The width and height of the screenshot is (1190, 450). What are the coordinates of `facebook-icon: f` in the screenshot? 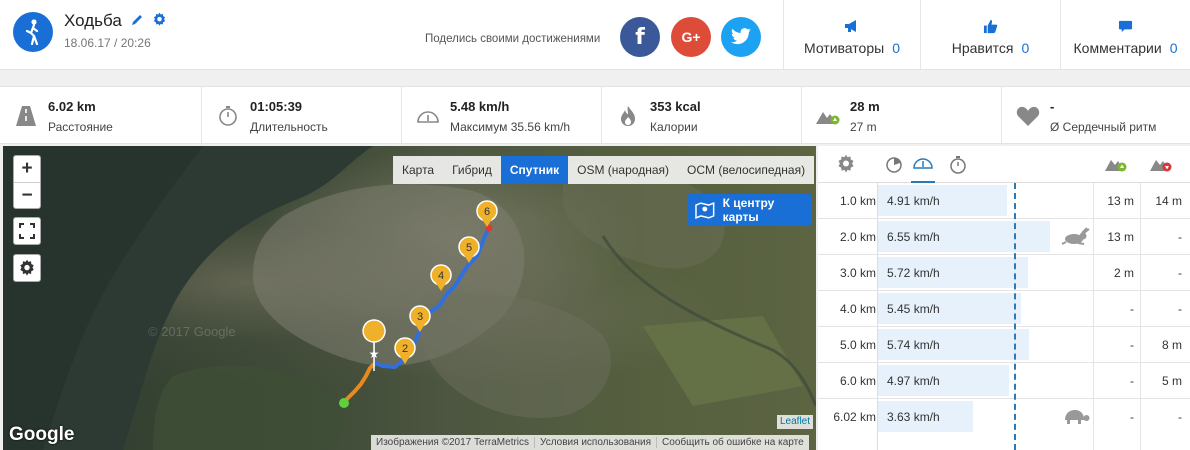 It's located at (640, 37).